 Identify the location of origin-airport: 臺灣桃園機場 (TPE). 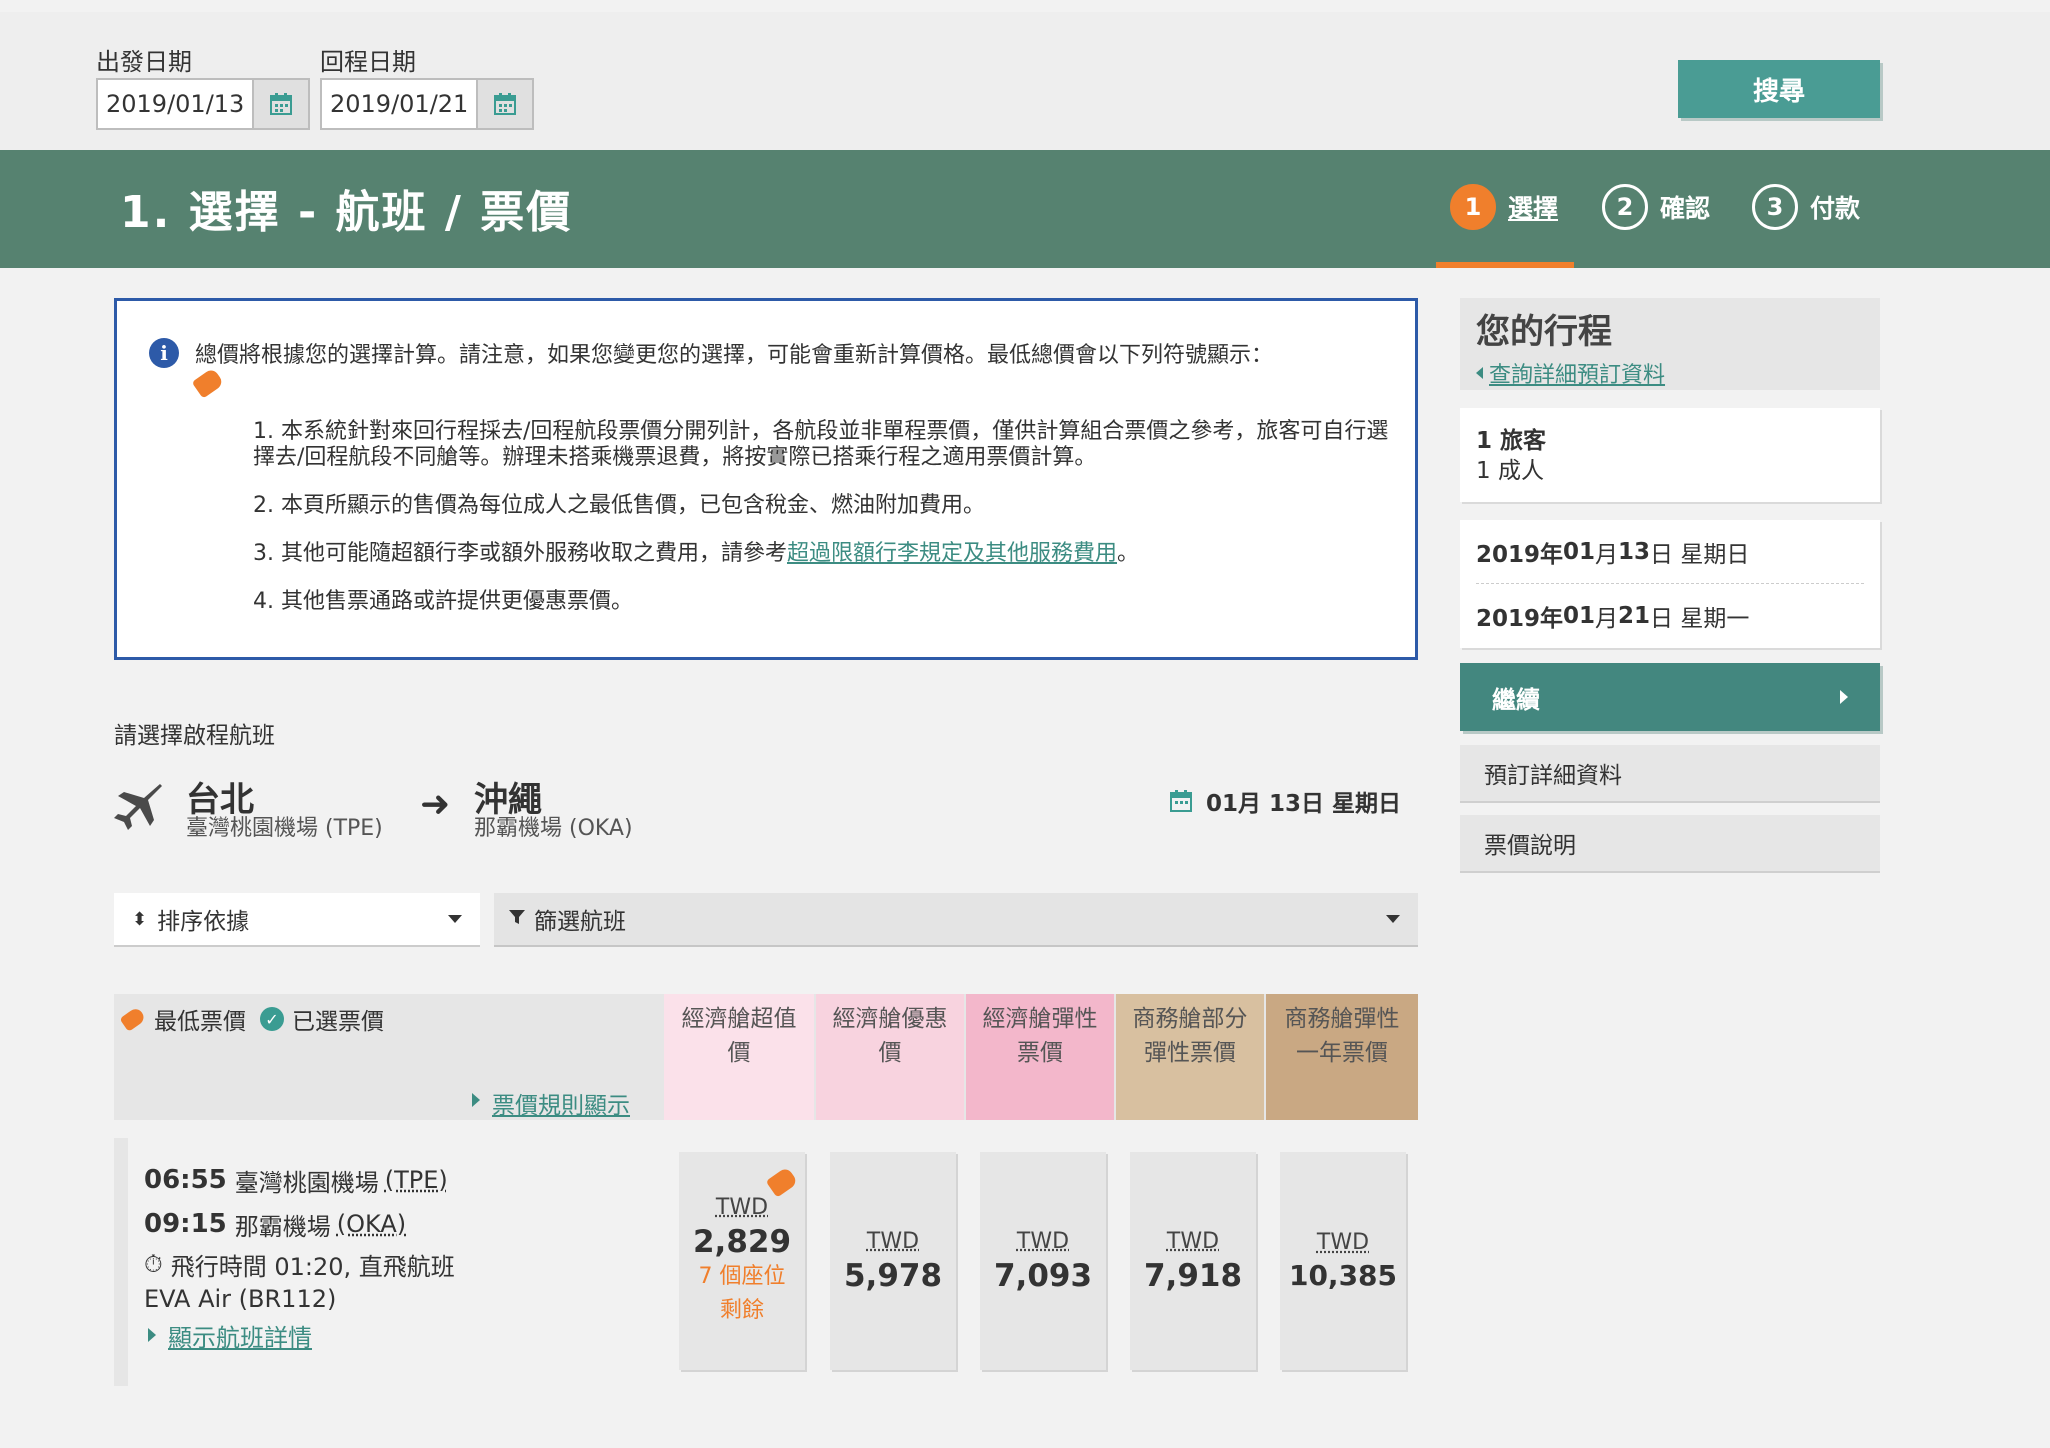
(284, 828).